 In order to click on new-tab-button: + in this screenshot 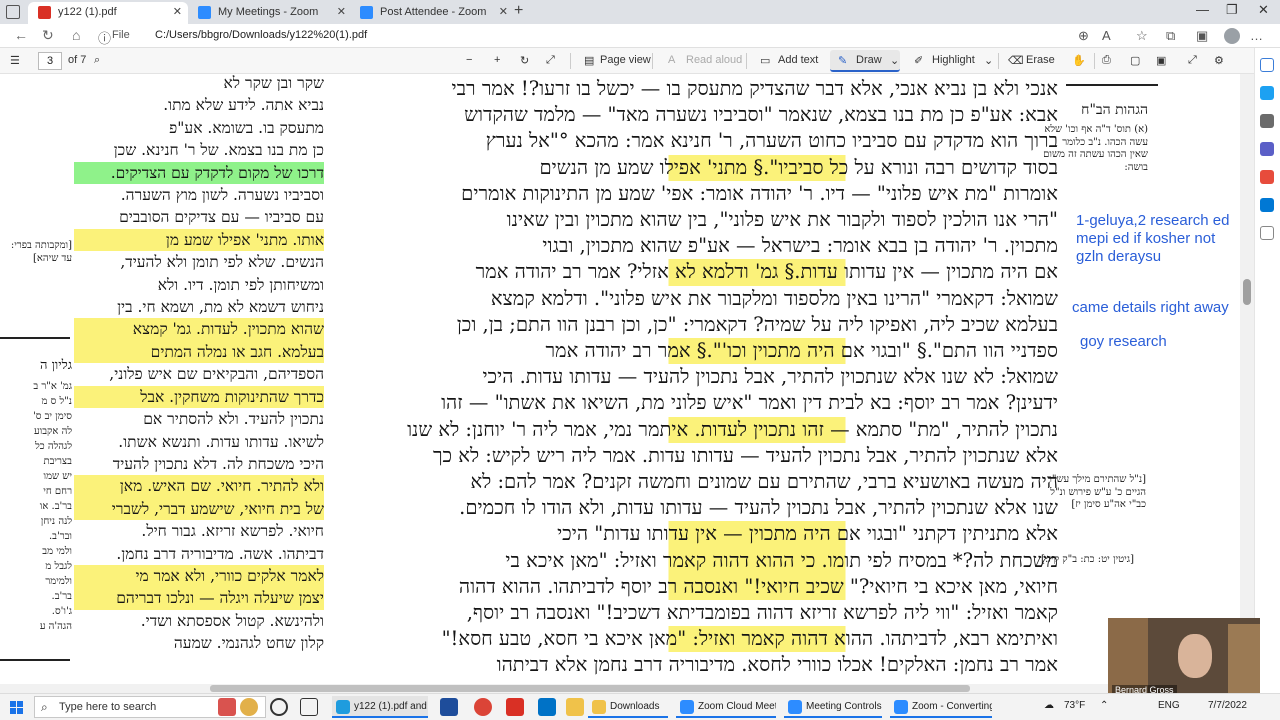, I will do `click(518, 11)`.